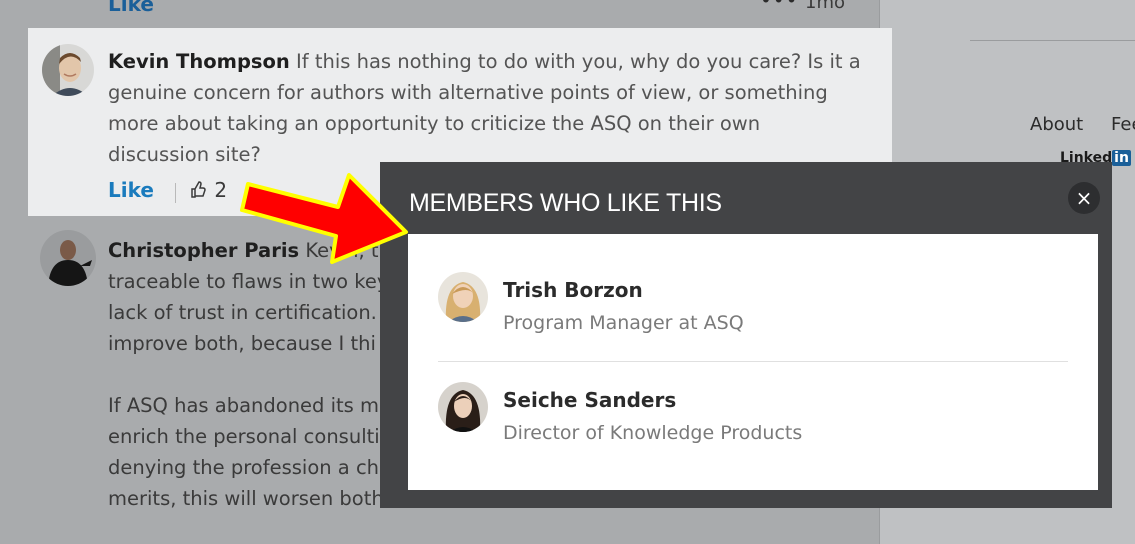 This screenshot has height=544, width=1135. What do you see at coordinates (248, 281) in the screenshot?
I see `comment-line: traceable to flaws in two key` at bounding box center [248, 281].